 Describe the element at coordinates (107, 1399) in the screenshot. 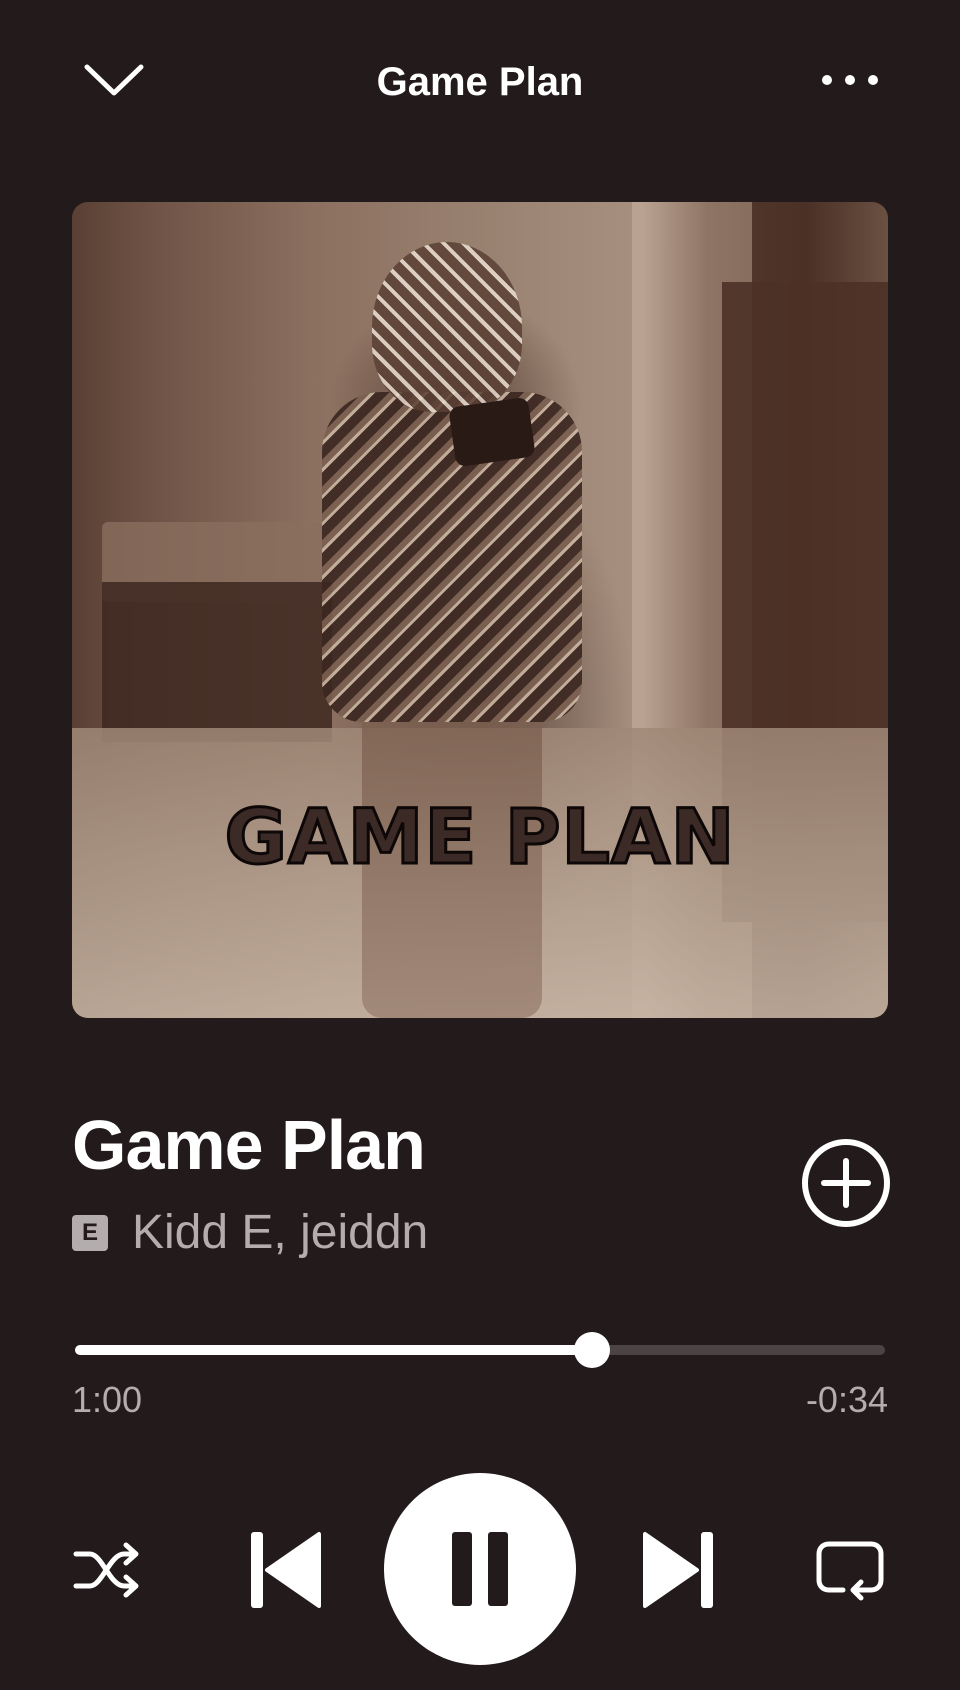

I see `time-elapsed: 1:00` at that location.